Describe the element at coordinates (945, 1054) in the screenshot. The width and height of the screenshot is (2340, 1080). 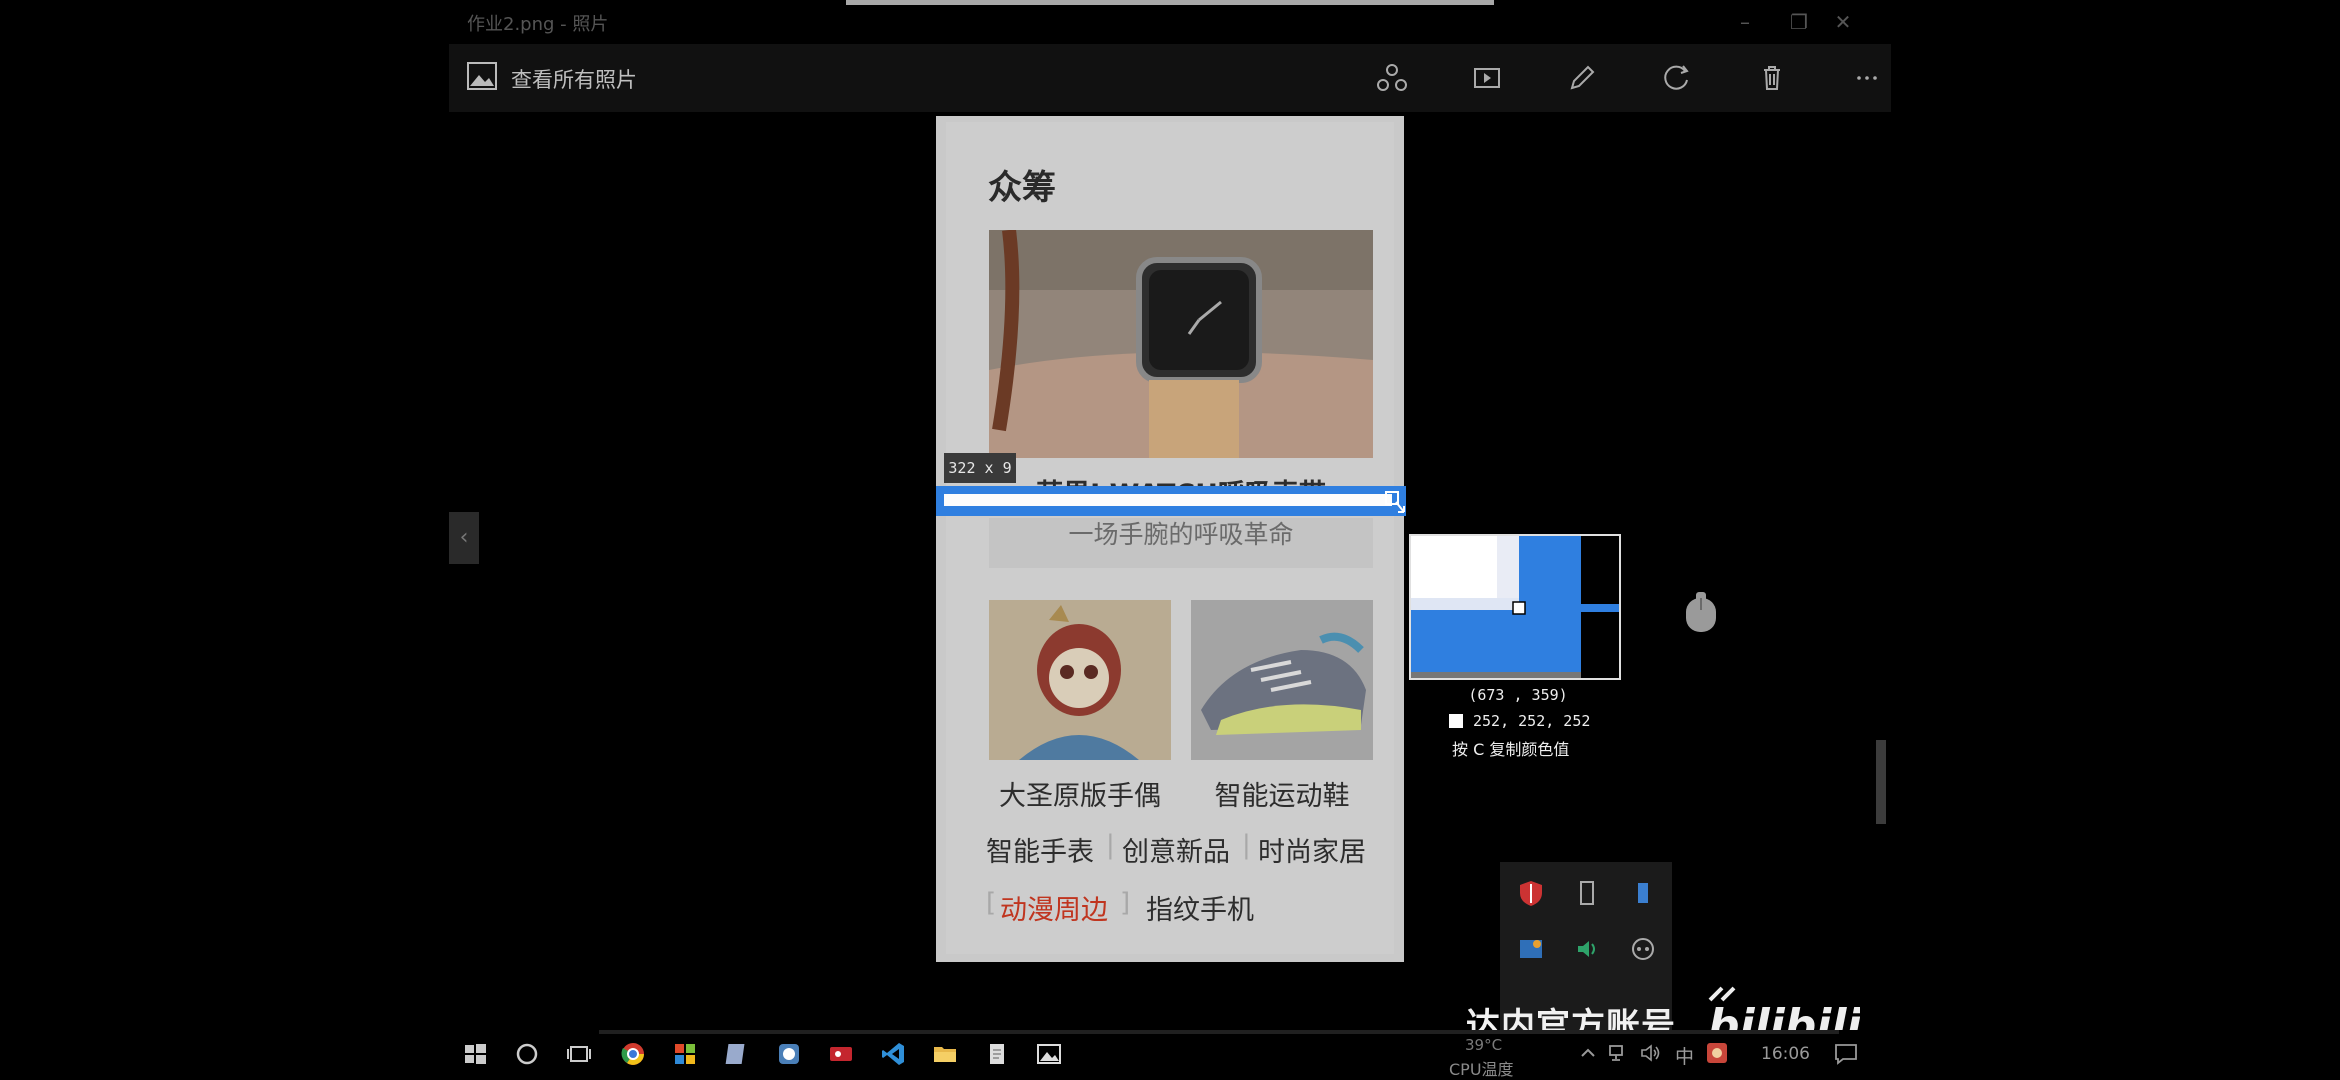
I see `file-explorer-icon` at that location.